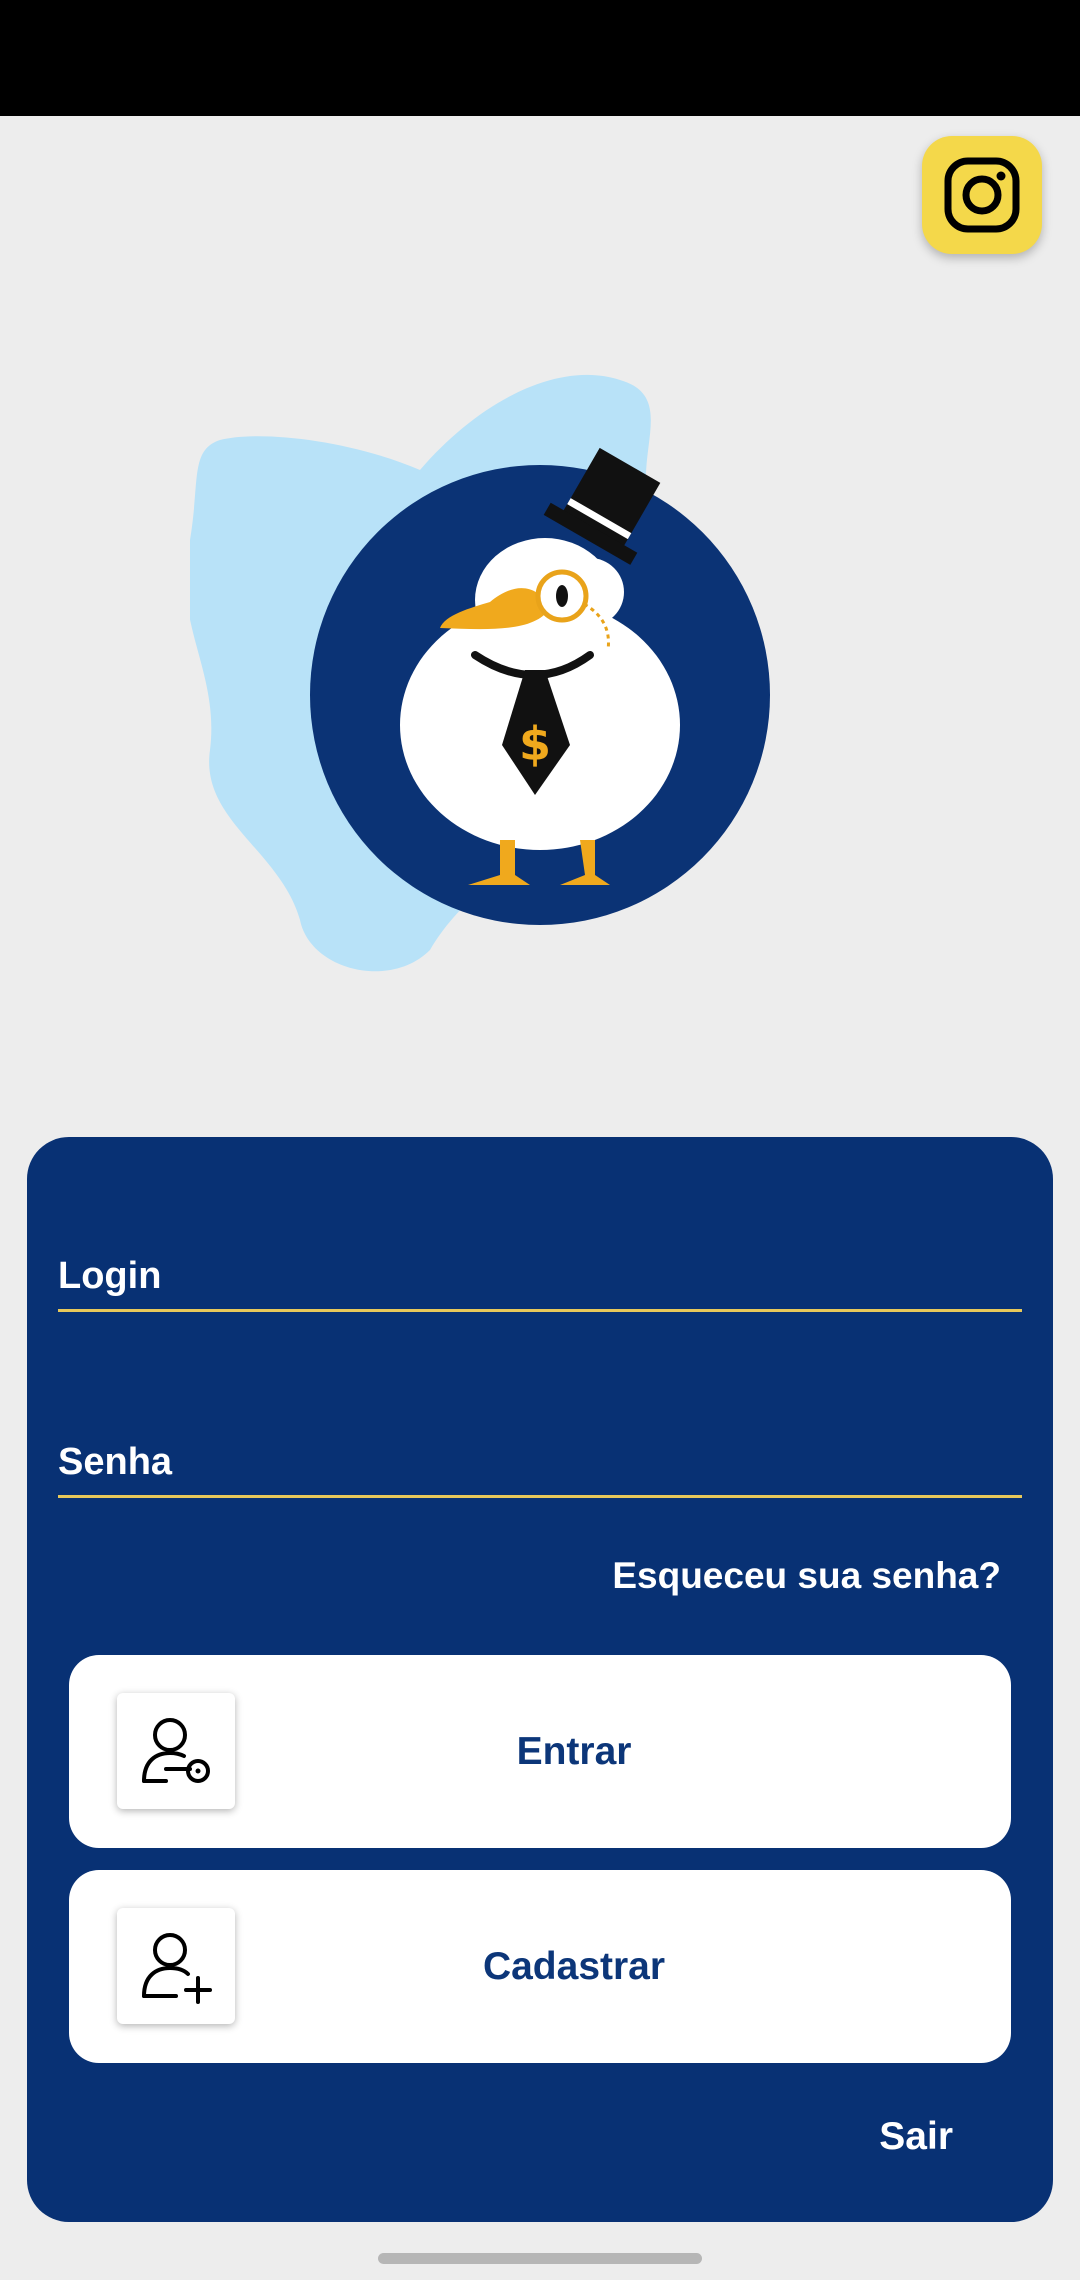 The image size is (1080, 2280). Describe the element at coordinates (480, 673) in the screenshot. I see `duck-mascot-logo: $` at that location.